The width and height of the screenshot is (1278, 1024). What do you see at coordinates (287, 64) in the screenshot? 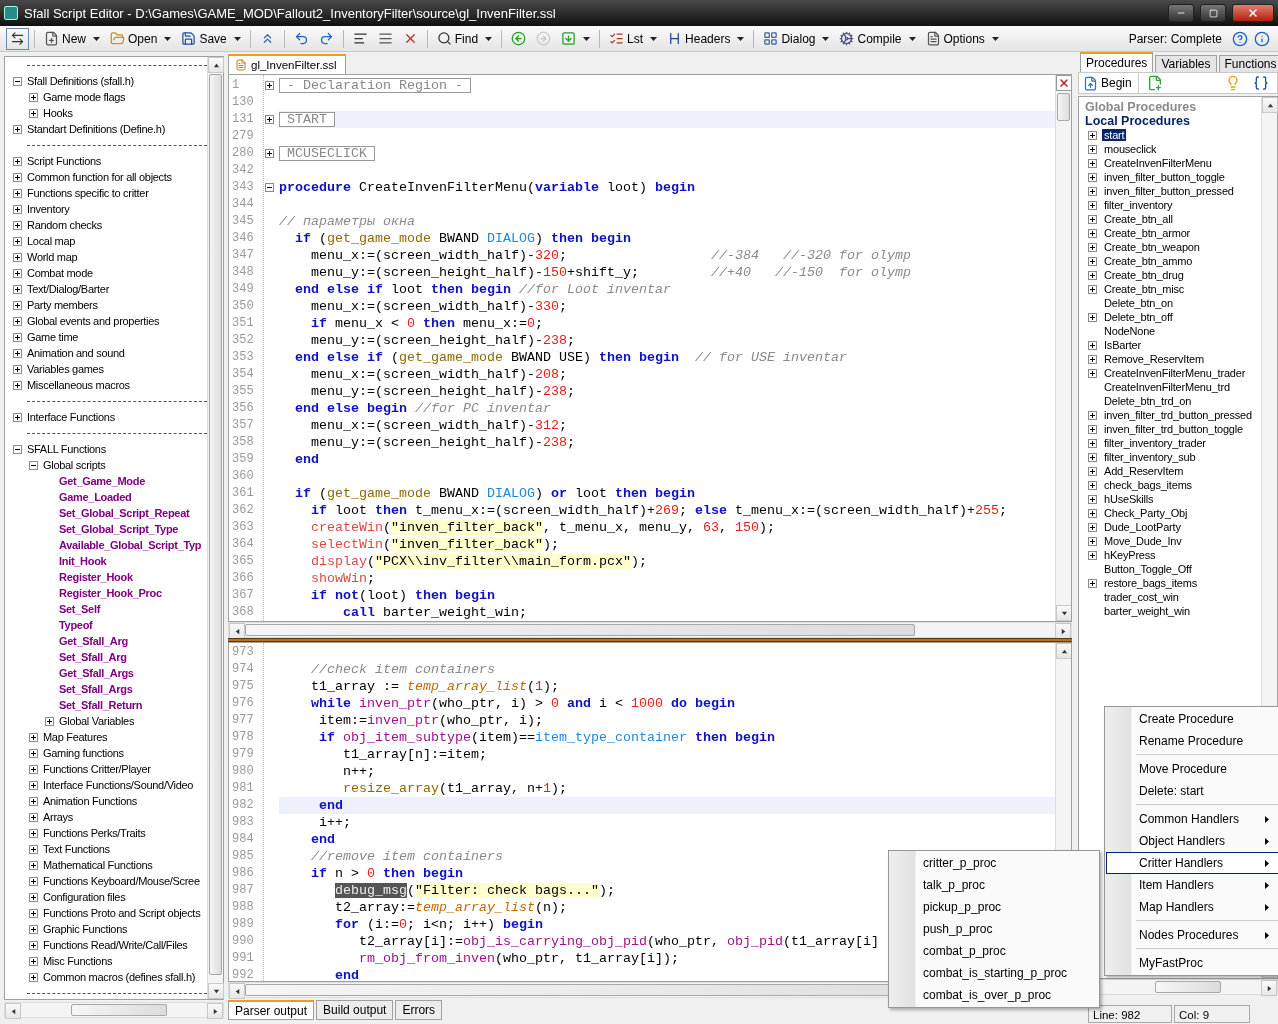
I see `file-tab: gl_InvenFilter.ssl` at bounding box center [287, 64].